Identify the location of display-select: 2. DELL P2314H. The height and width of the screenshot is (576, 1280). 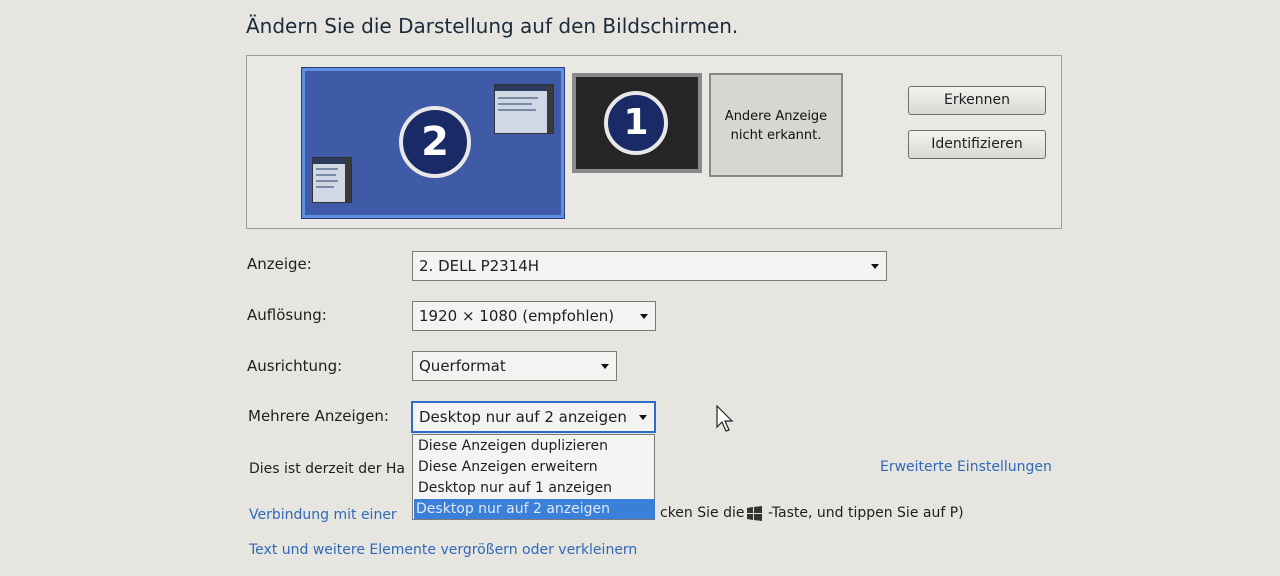
(649, 266).